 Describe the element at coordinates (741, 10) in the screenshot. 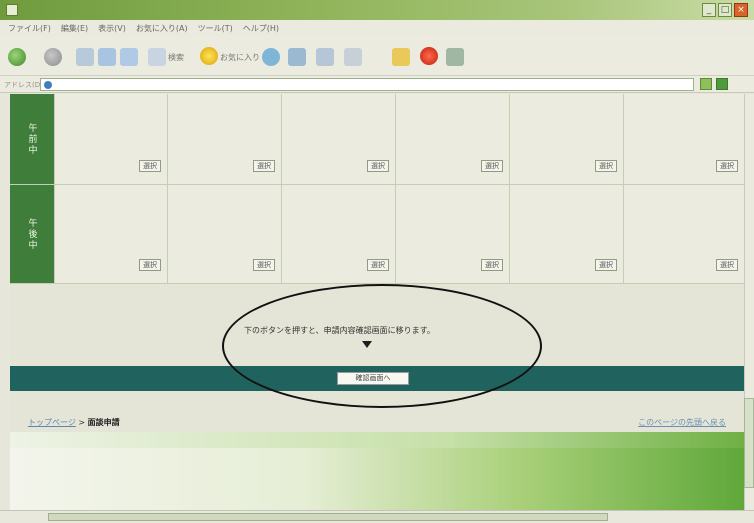

I see `close-button: ×` at that location.